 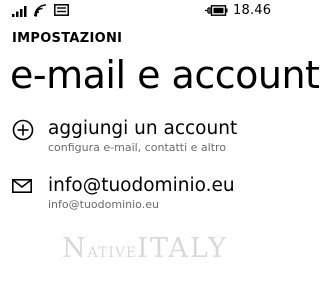 I want to click on wifi-icon, so click(x=40, y=10).